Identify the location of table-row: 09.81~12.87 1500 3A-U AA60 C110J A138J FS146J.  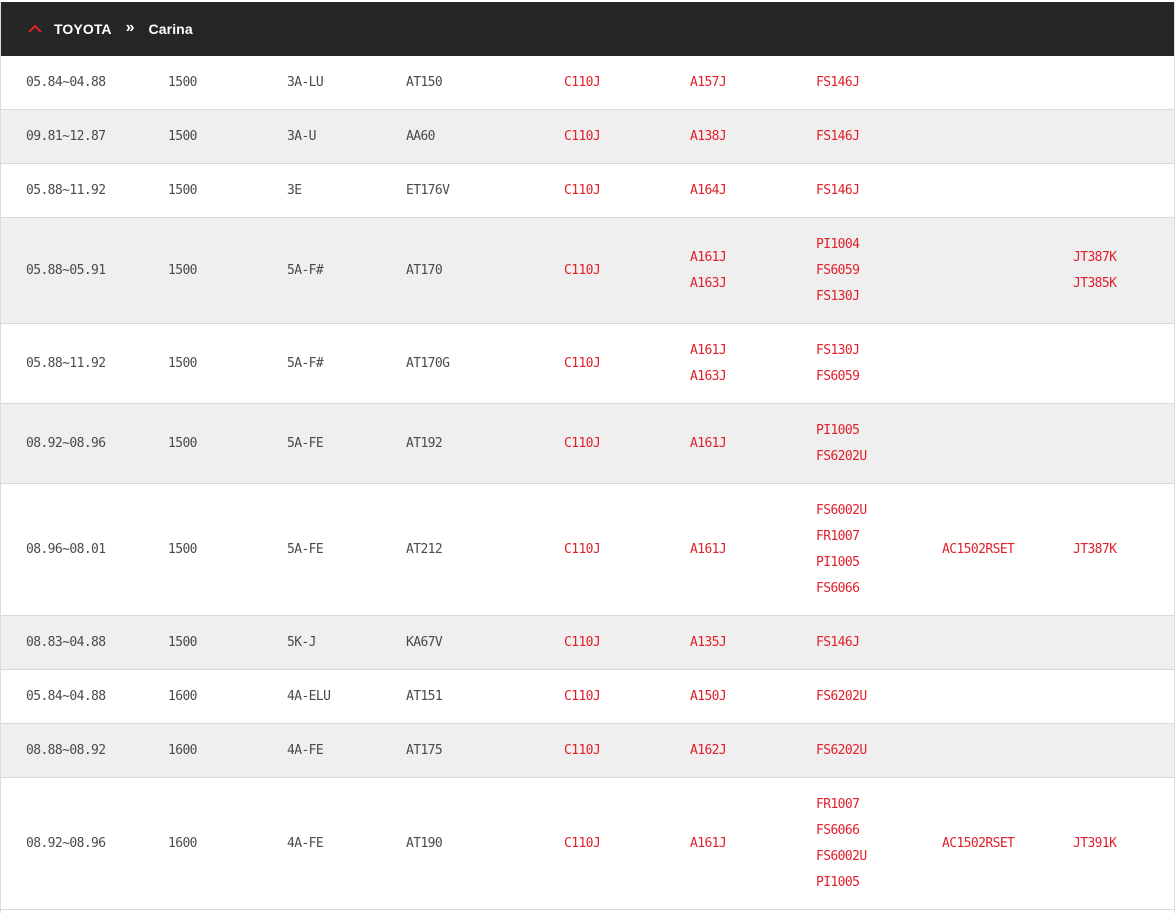
(587, 137).